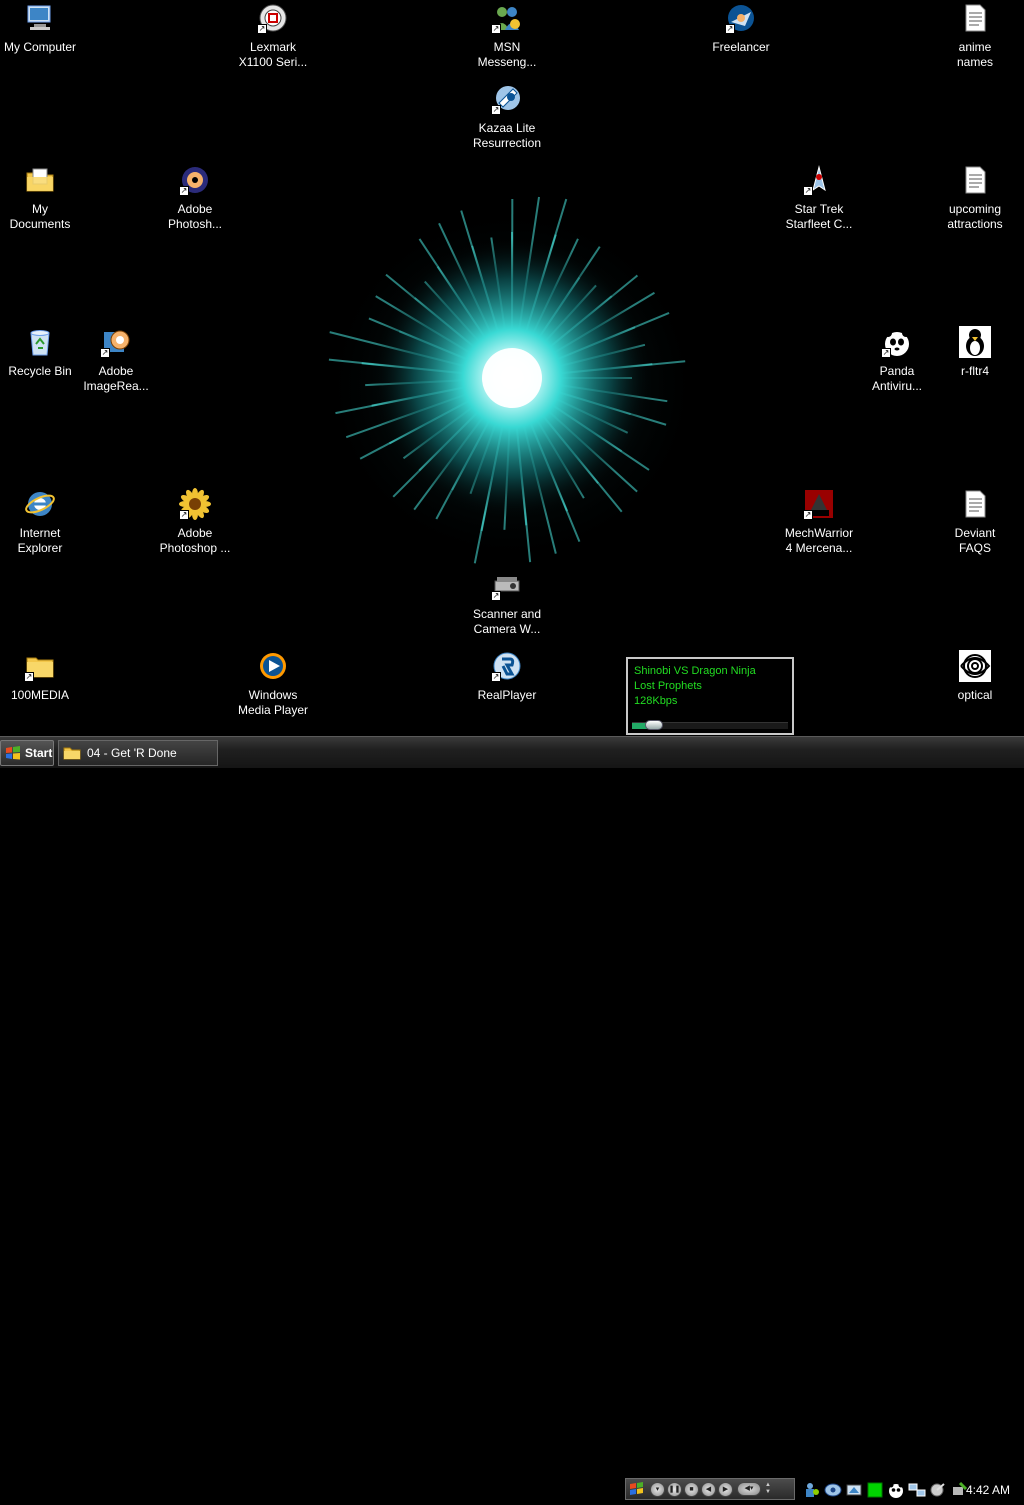 The image size is (1024, 1505). What do you see at coordinates (988, 1490) in the screenshot?
I see `taskbar-clock: 4:42 AM` at bounding box center [988, 1490].